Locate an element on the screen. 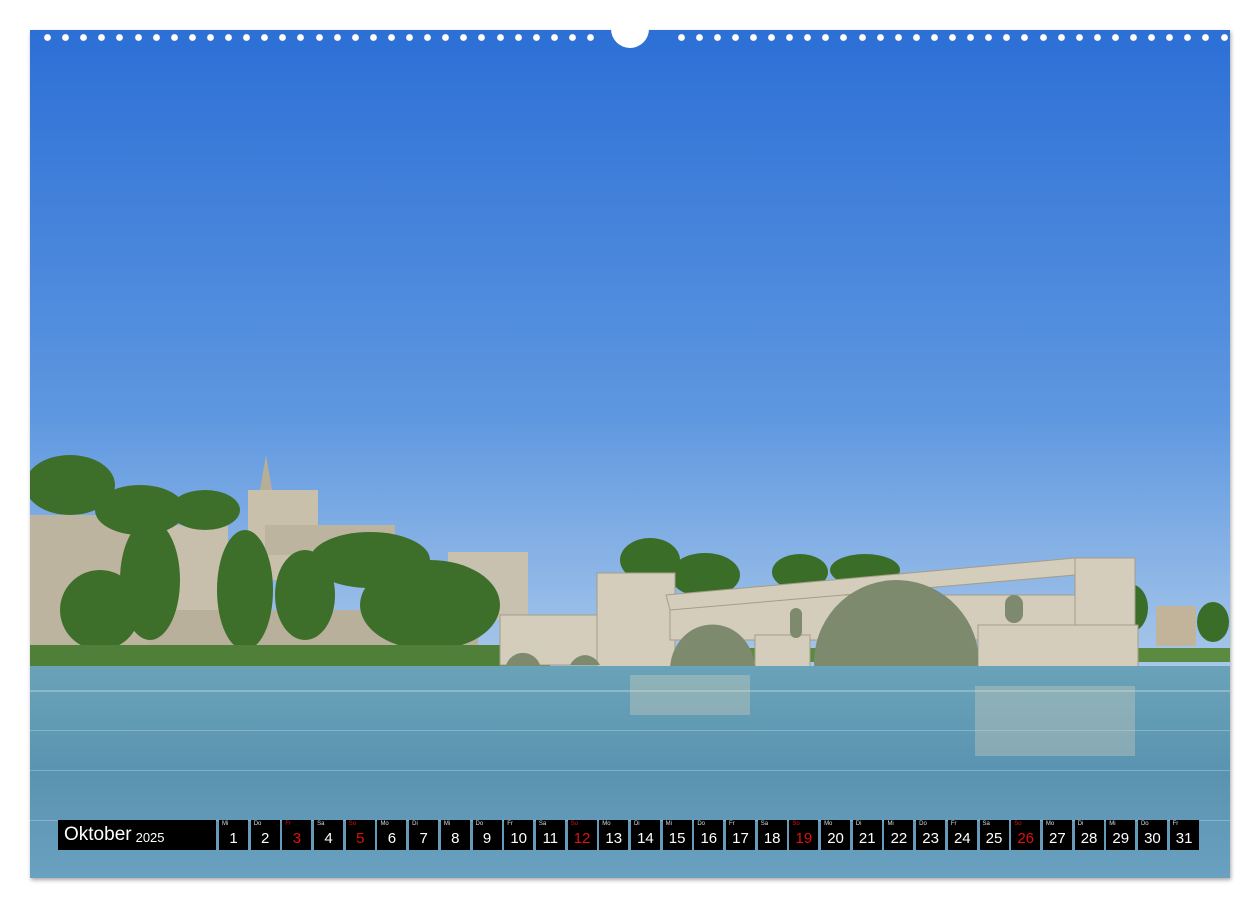 This screenshot has height=908, width=1260. day-cell: Di 21 is located at coordinates (867, 835).